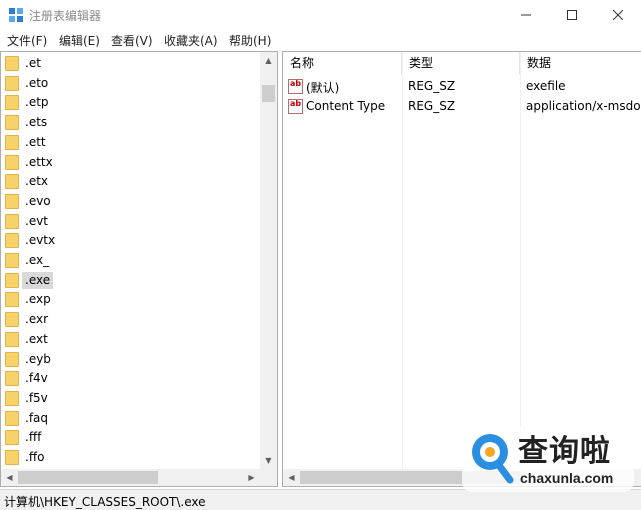 The image size is (641, 510). I want to click on watermark-brand: 查询啦, so click(564, 451).